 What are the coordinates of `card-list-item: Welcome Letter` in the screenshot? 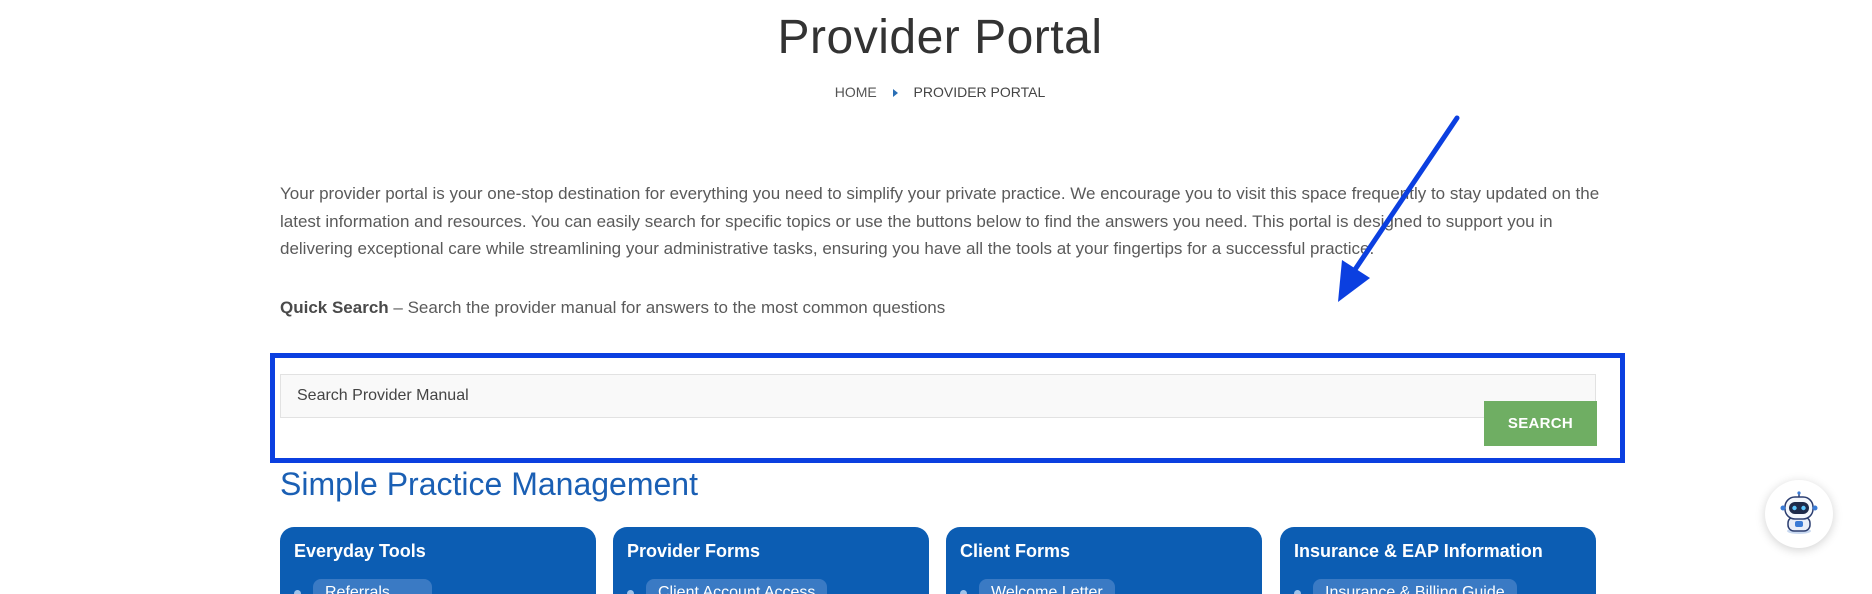 It's located at (1037, 586).